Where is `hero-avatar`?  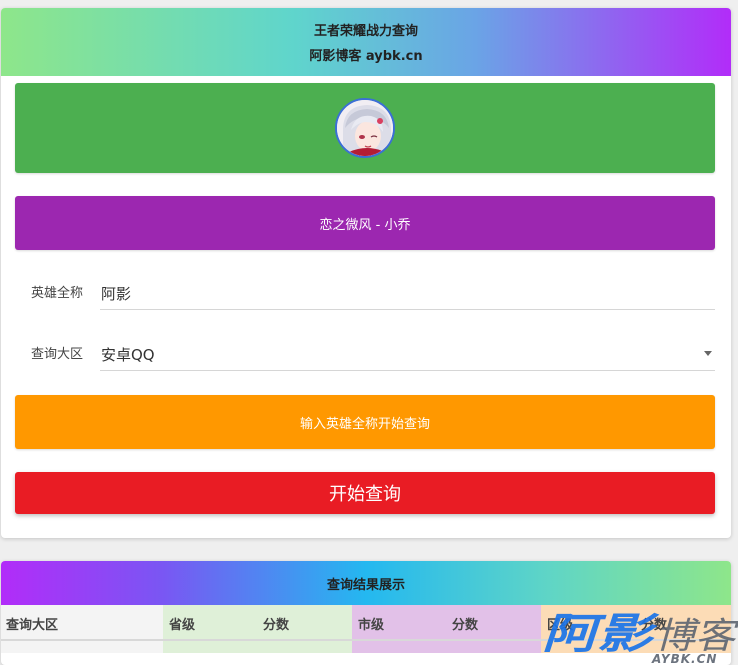 hero-avatar is located at coordinates (365, 128).